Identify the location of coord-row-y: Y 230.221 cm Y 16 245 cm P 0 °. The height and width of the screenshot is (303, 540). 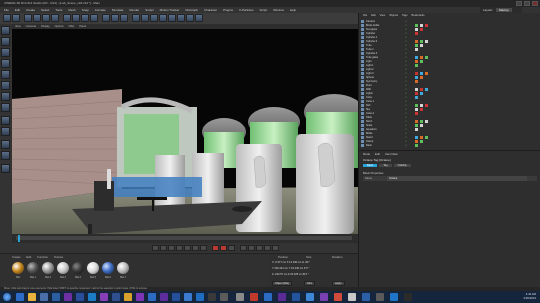
(290, 268).